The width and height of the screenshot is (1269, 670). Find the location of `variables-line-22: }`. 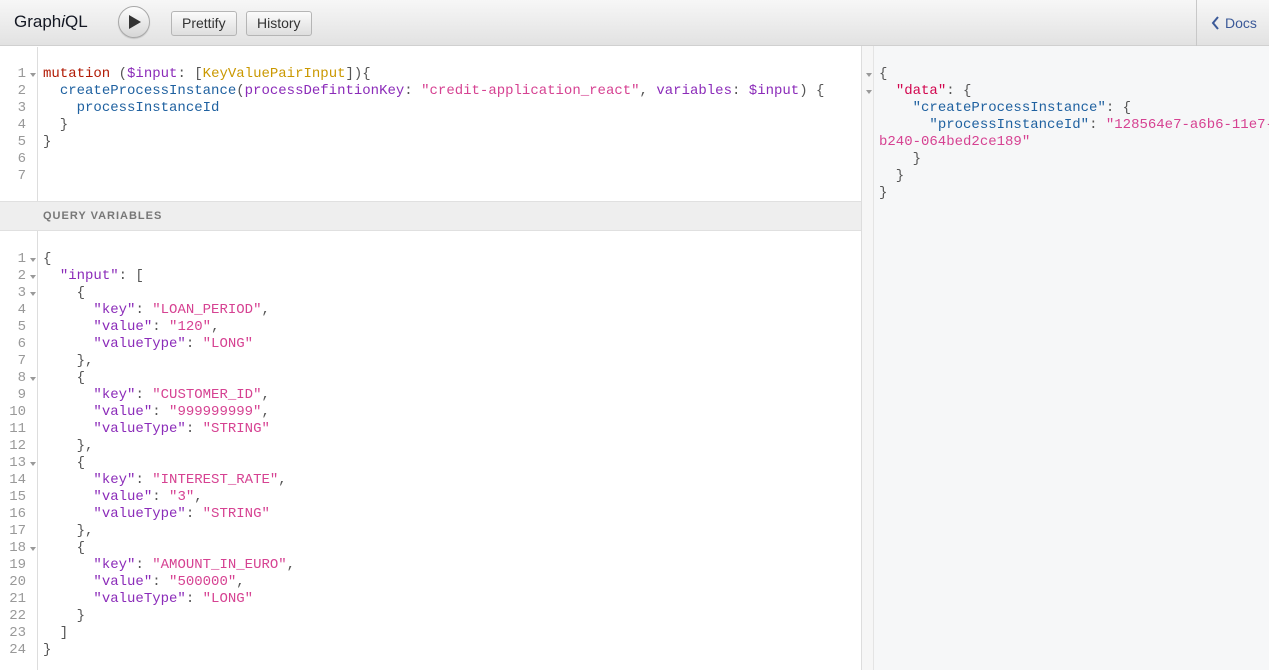

variables-line-22: } is located at coordinates (64, 616).